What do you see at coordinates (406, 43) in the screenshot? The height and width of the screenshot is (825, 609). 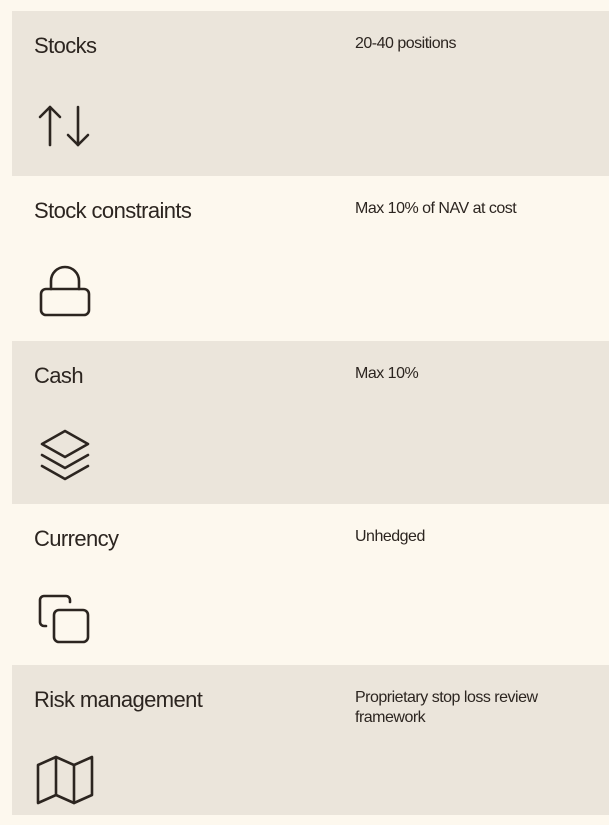 I see `row-value: 20-40 positions` at bounding box center [406, 43].